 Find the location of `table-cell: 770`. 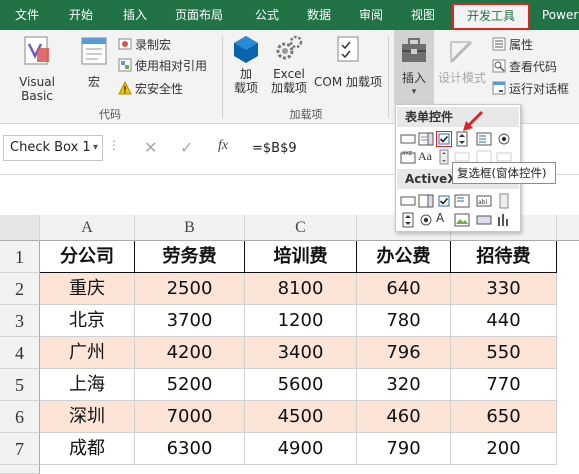

table-cell: 770 is located at coordinates (504, 385).